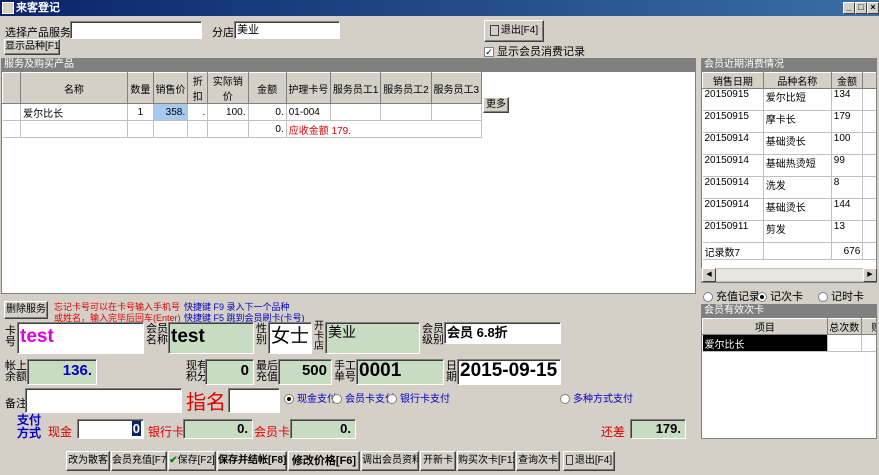 The height and width of the screenshot is (475, 879). What do you see at coordinates (136, 30) in the screenshot?
I see `select-service-input` at bounding box center [136, 30].